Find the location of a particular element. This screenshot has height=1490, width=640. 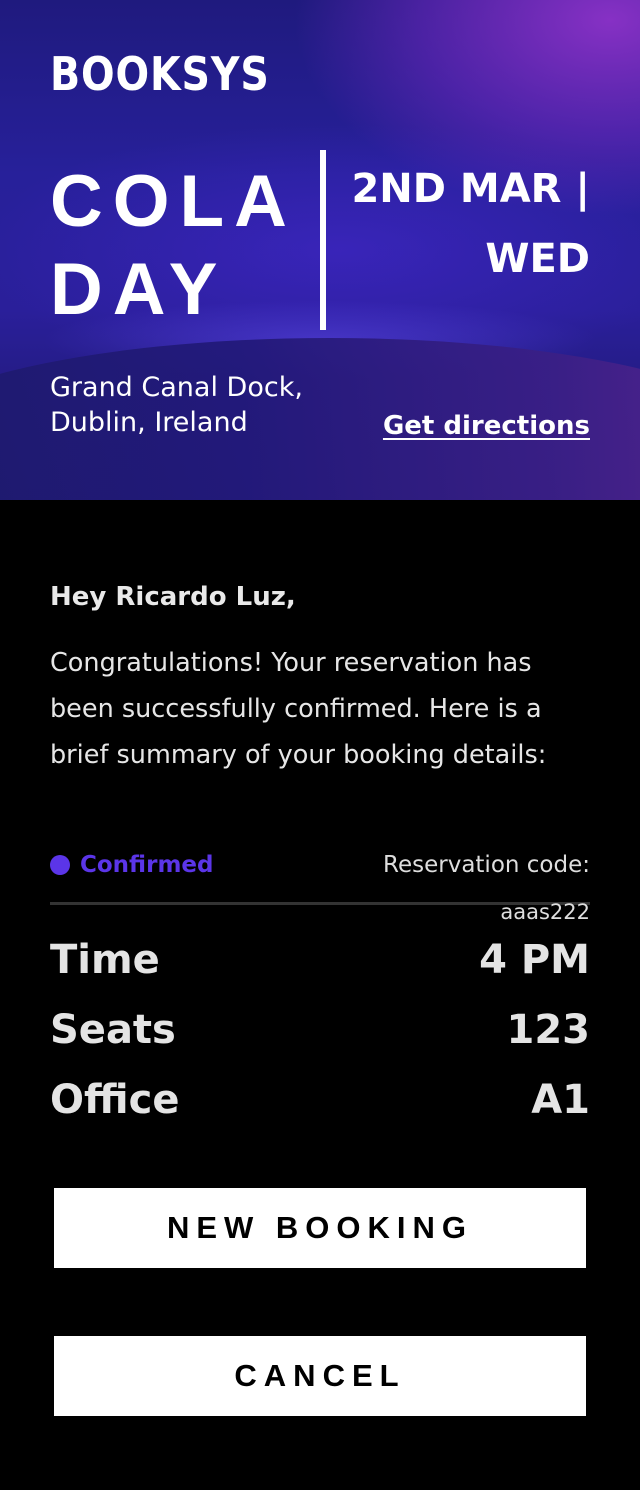

reservation-code: aaas222 is located at coordinates (545, 912).